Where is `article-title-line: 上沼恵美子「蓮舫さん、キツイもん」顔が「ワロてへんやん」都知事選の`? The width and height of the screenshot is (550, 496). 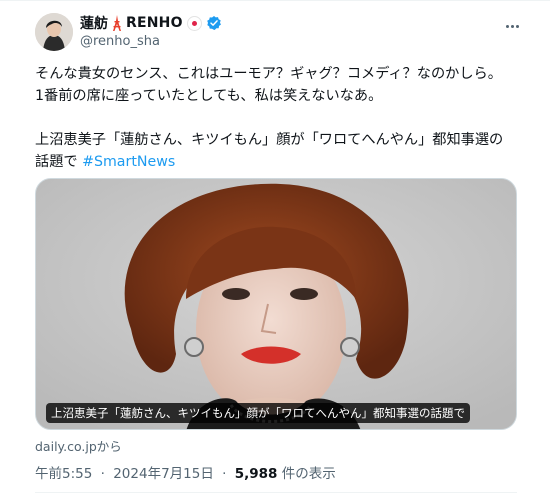 article-title-line: 上沼恵美子「蓮舫さん、キツイもん」顔が「ワロてへんやん」都知事選の is located at coordinates (269, 140).